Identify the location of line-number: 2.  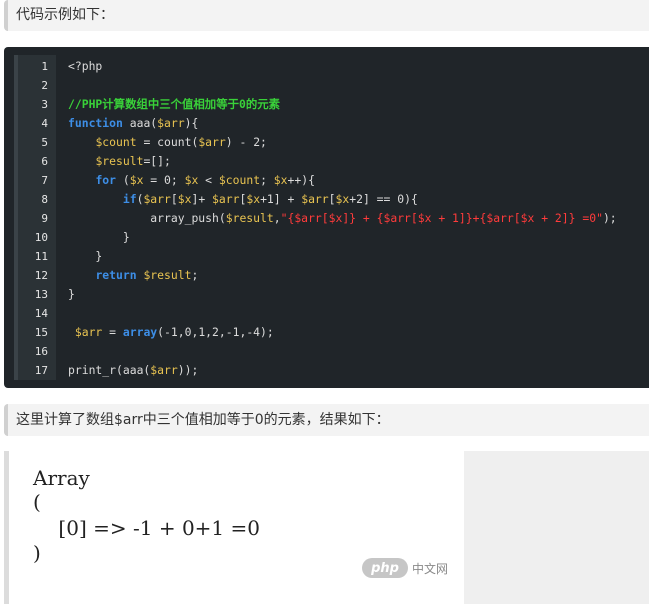
(44, 85).